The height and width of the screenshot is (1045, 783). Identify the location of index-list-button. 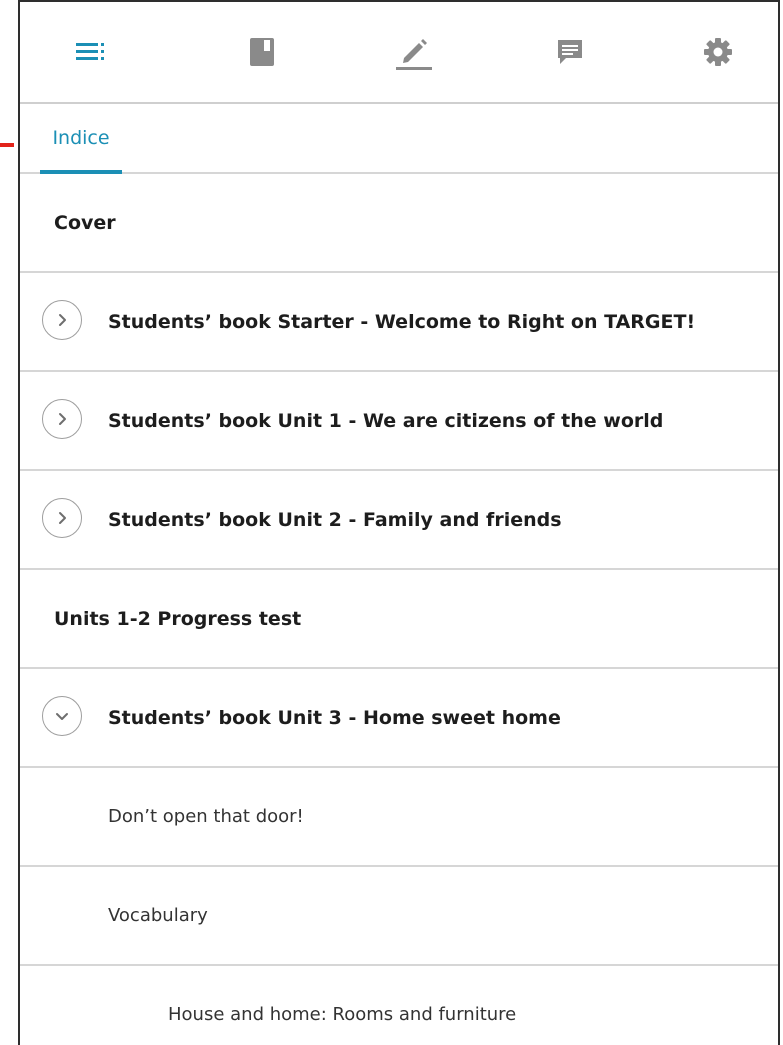
(92, 52).